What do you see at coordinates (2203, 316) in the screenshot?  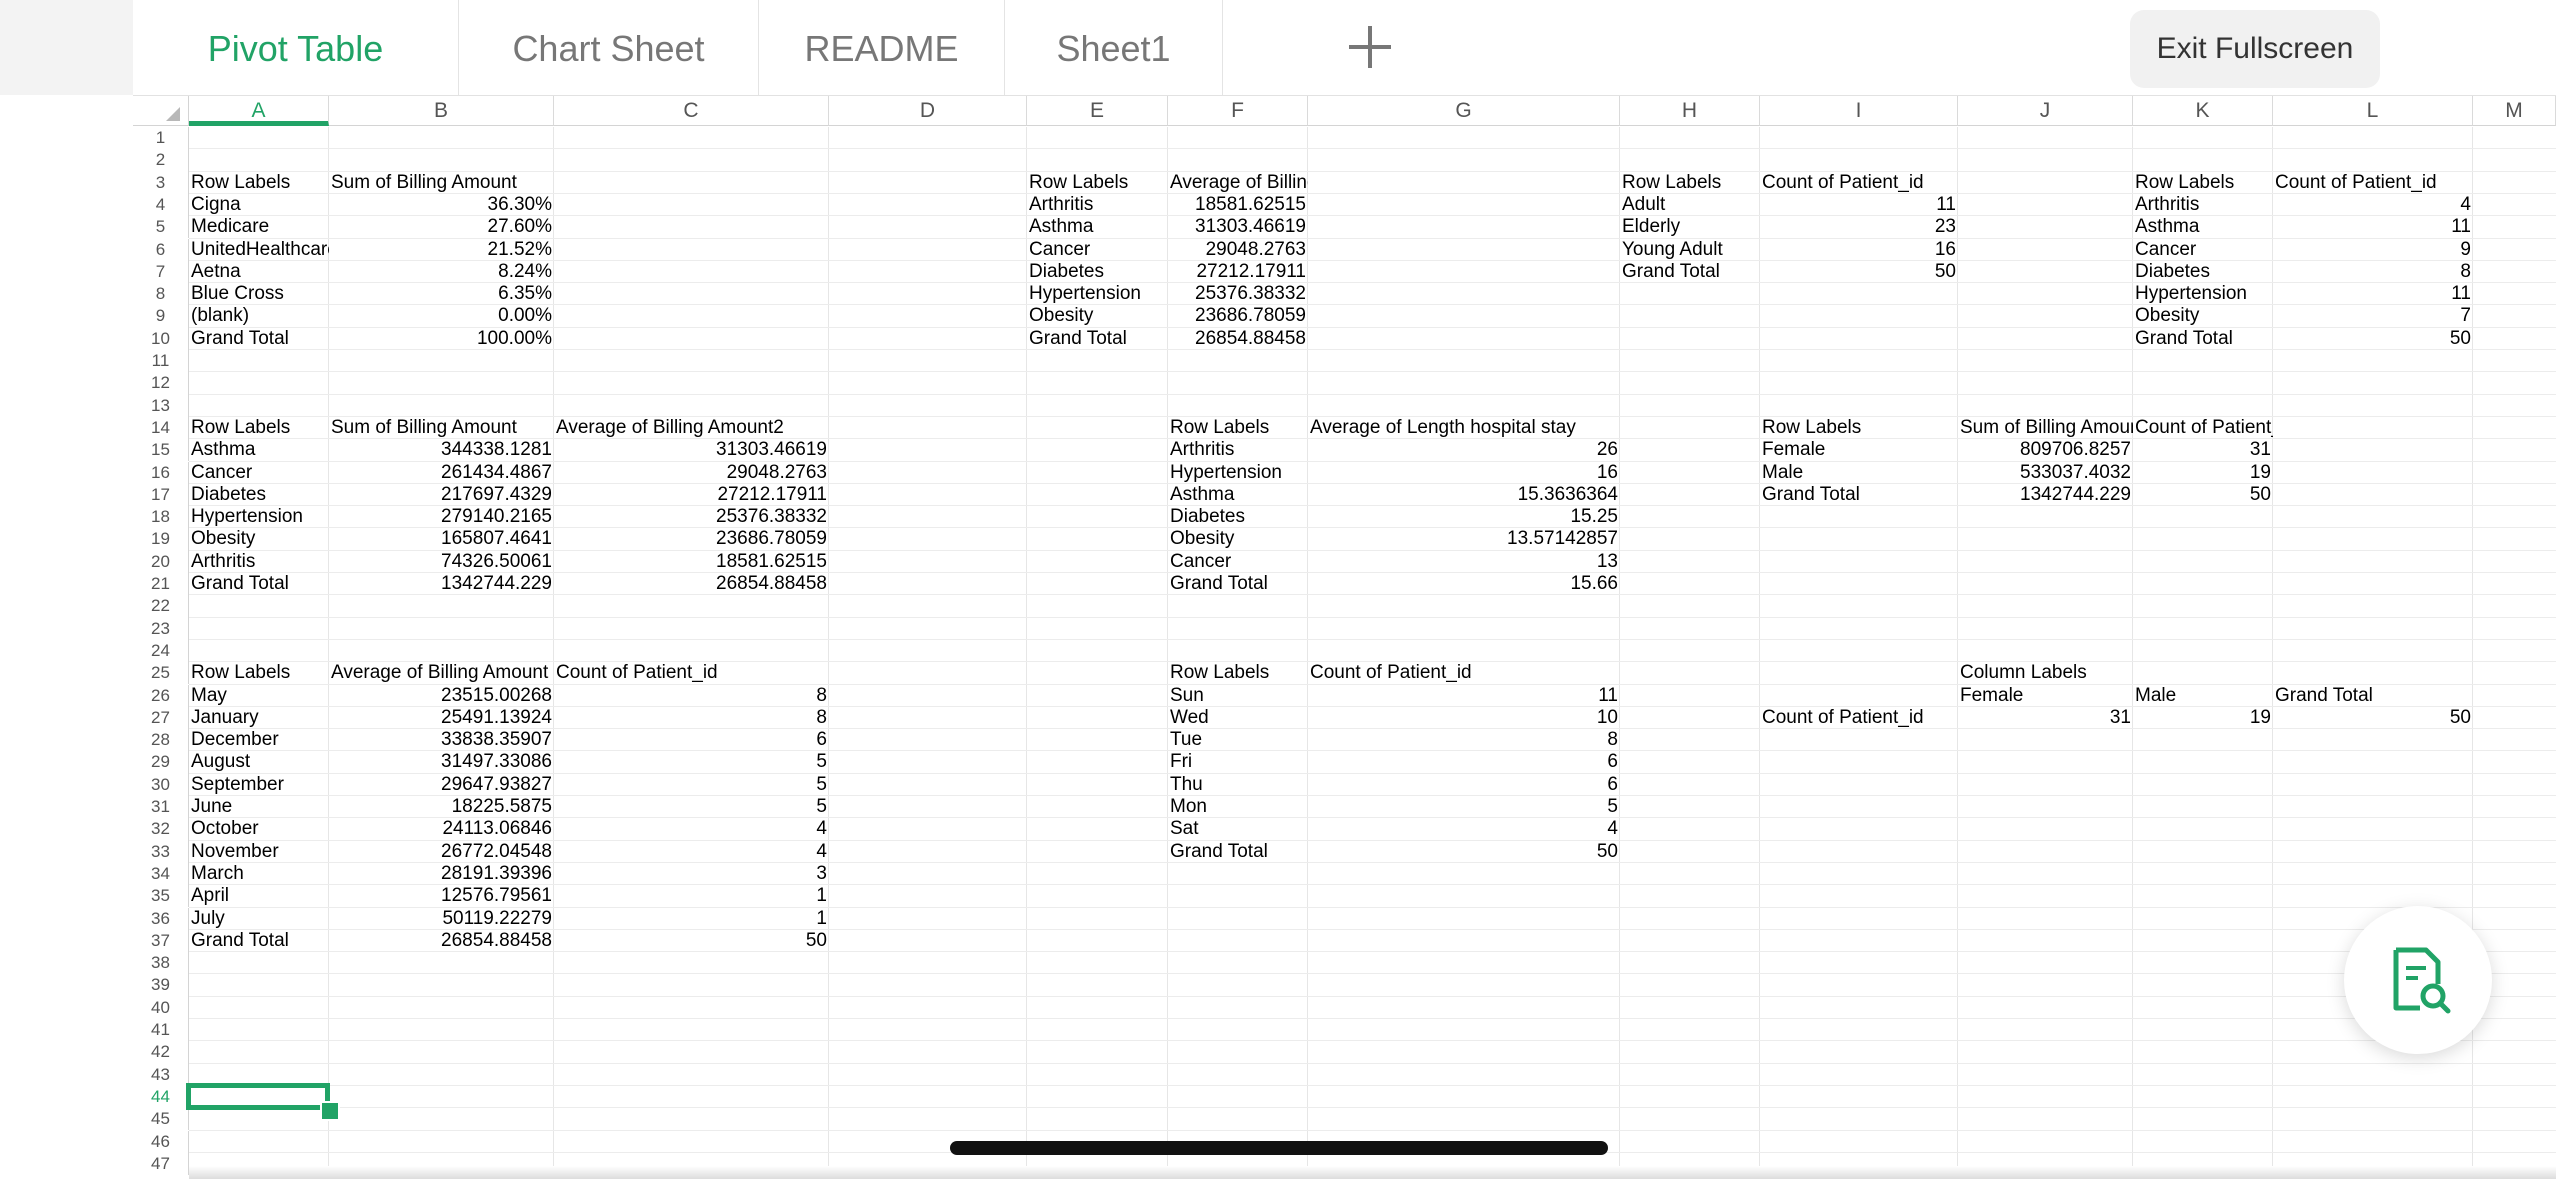 I see `cell-k9: Obesity` at bounding box center [2203, 316].